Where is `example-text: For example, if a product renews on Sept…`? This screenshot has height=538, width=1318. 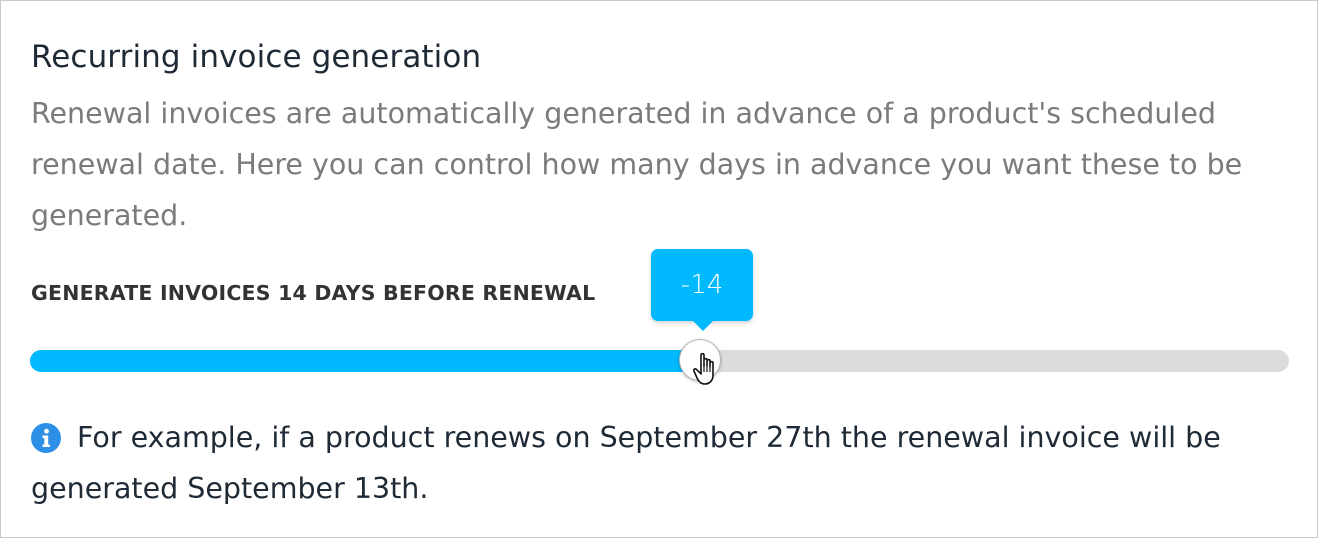
example-text: For example, if a product renews on Sept… is located at coordinates (626, 463).